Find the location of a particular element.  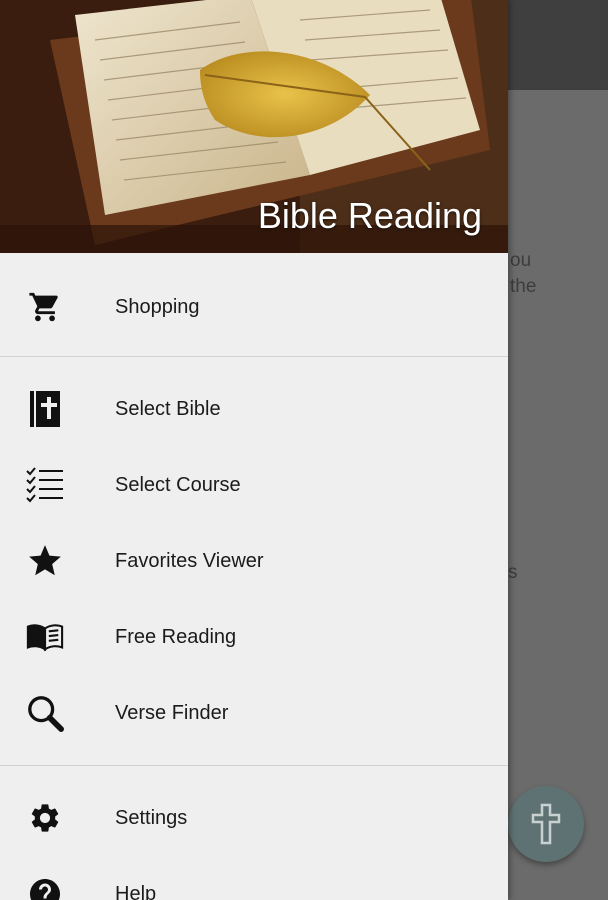

menu-label-select-course: Select Course is located at coordinates (178, 484).